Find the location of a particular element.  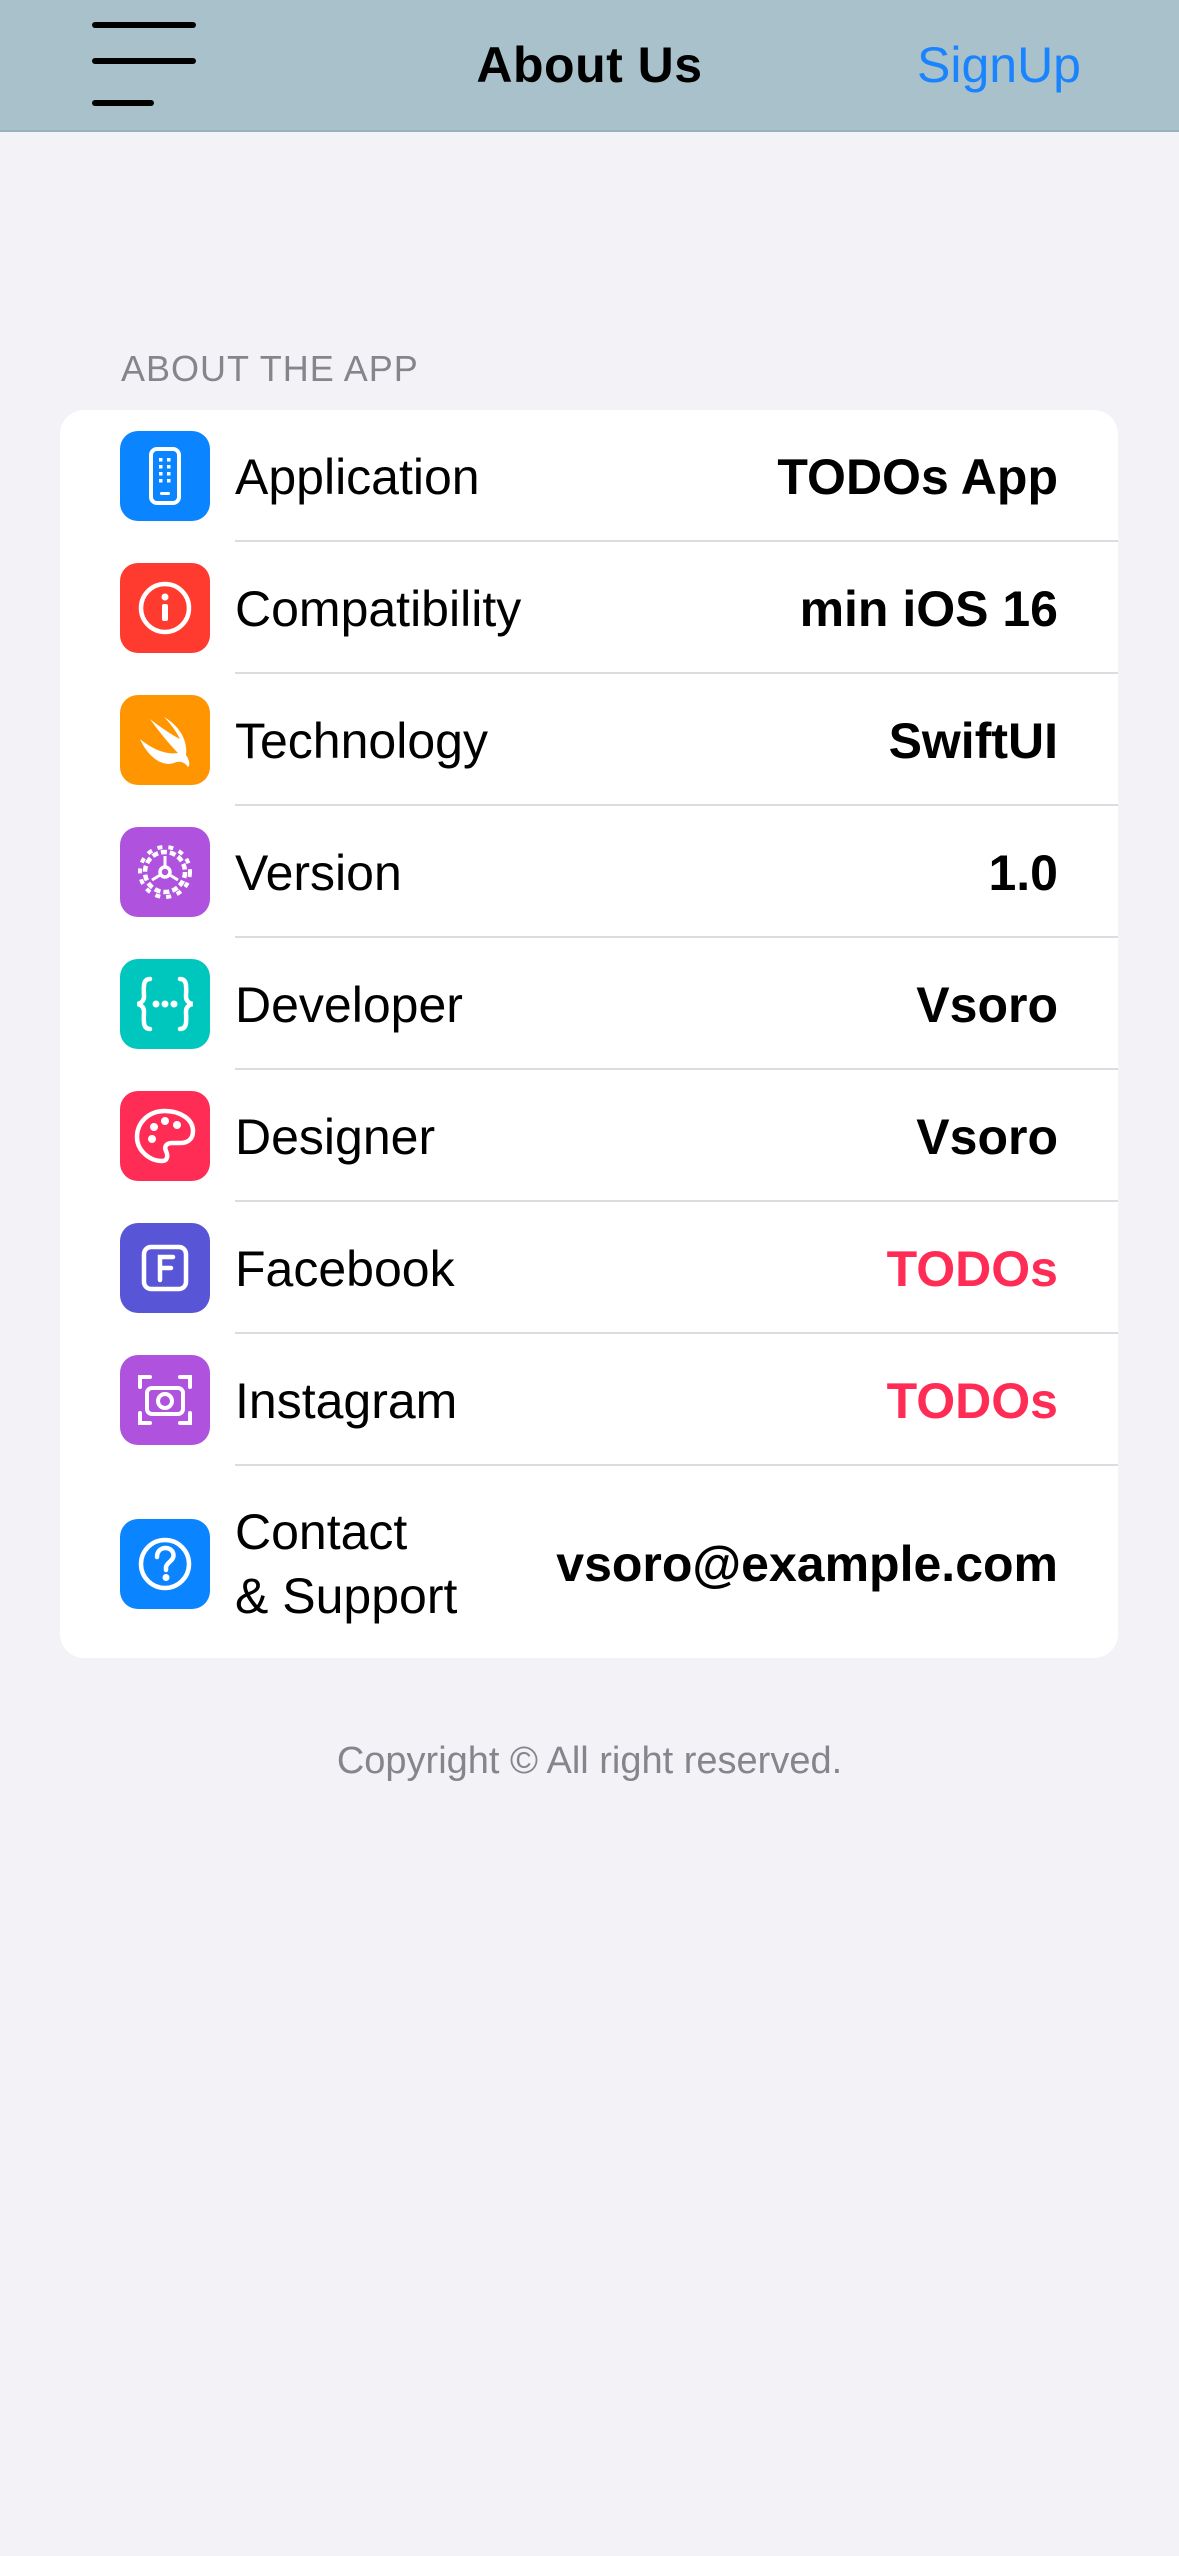

f-square-icon is located at coordinates (165, 1268).